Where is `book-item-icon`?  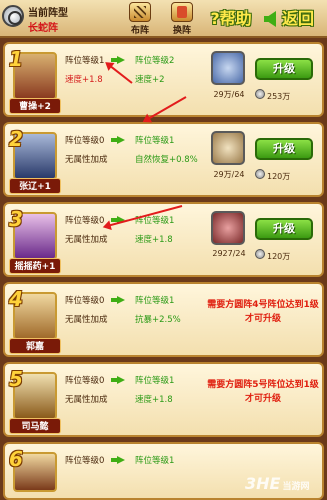 book-item-icon is located at coordinates (228, 148).